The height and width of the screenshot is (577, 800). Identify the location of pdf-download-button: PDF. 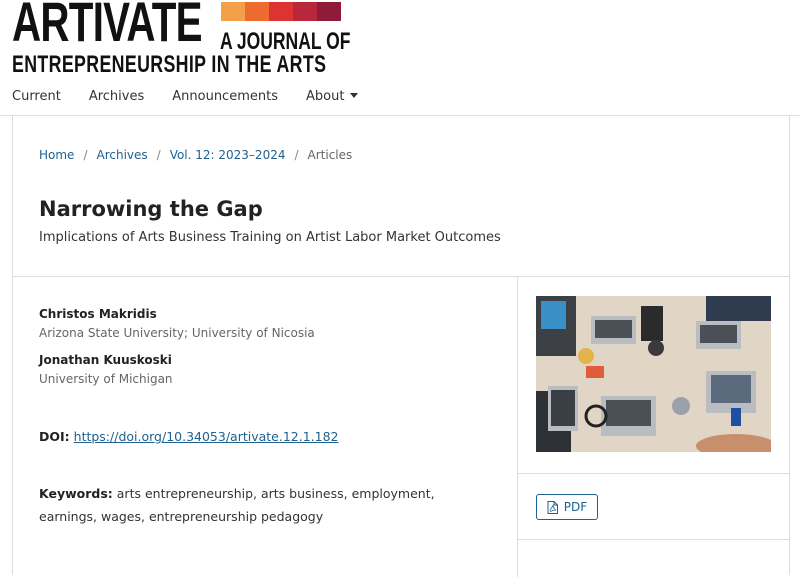
(567, 507).